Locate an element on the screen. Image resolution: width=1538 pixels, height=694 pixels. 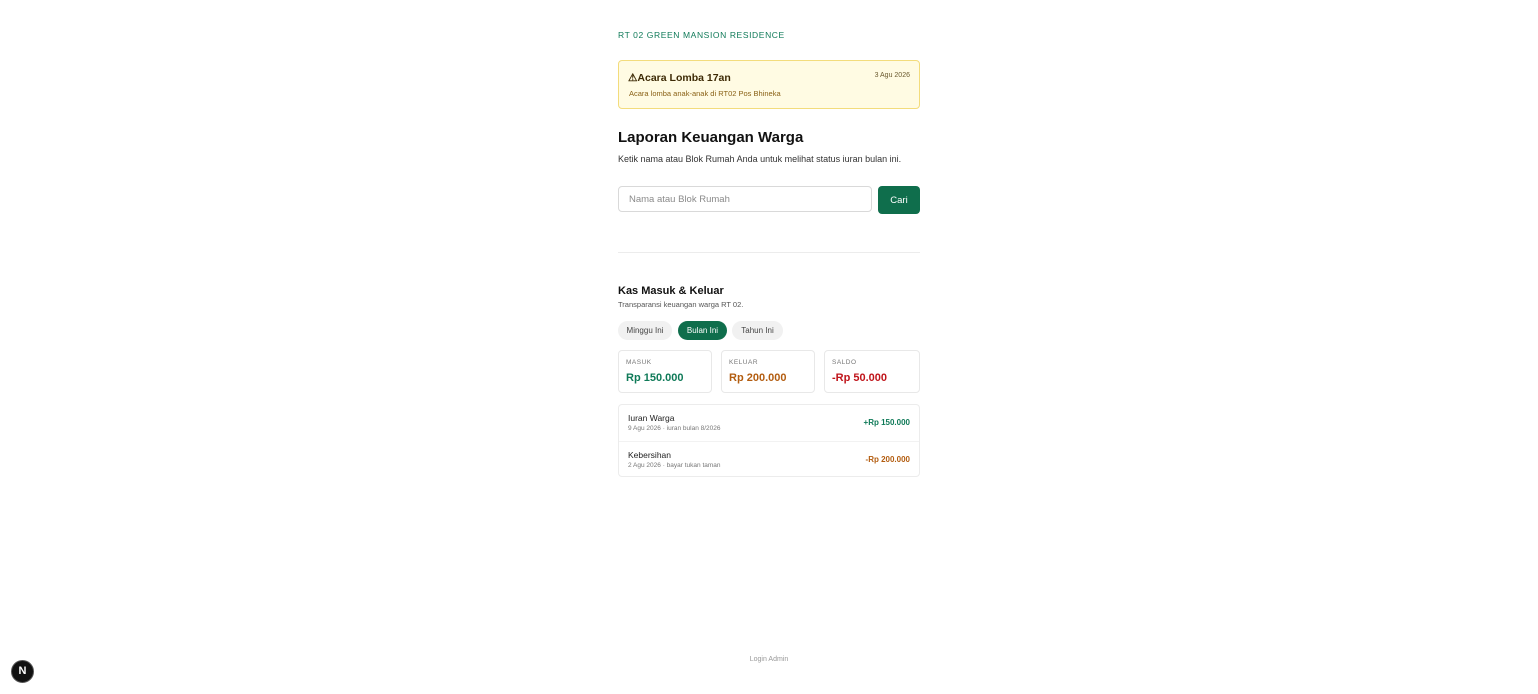
announcement-date: 3 Agu 2026 is located at coordinates (892, 75).